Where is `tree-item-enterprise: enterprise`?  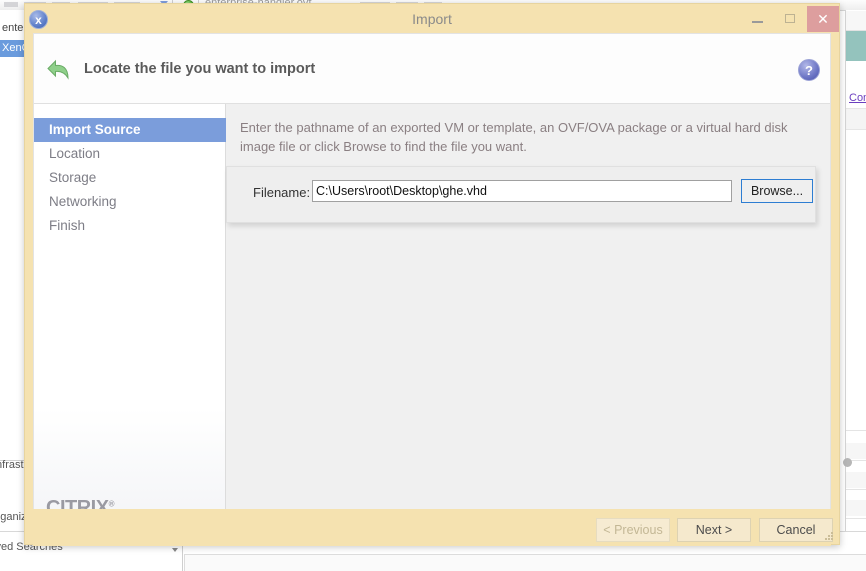
tree-item-enterprise: enterprise is located at coordinates (13, 28).